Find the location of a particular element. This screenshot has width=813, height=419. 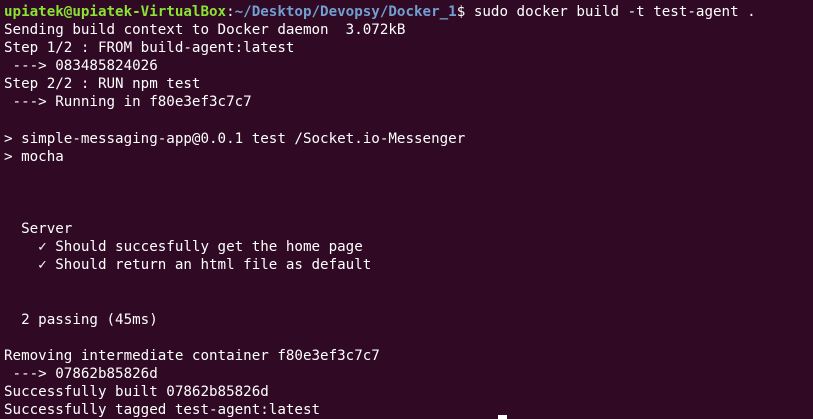

prompt-cwd: ~/Desktop/Devopsy/Docker_1 is located at coordinates (345, 12).